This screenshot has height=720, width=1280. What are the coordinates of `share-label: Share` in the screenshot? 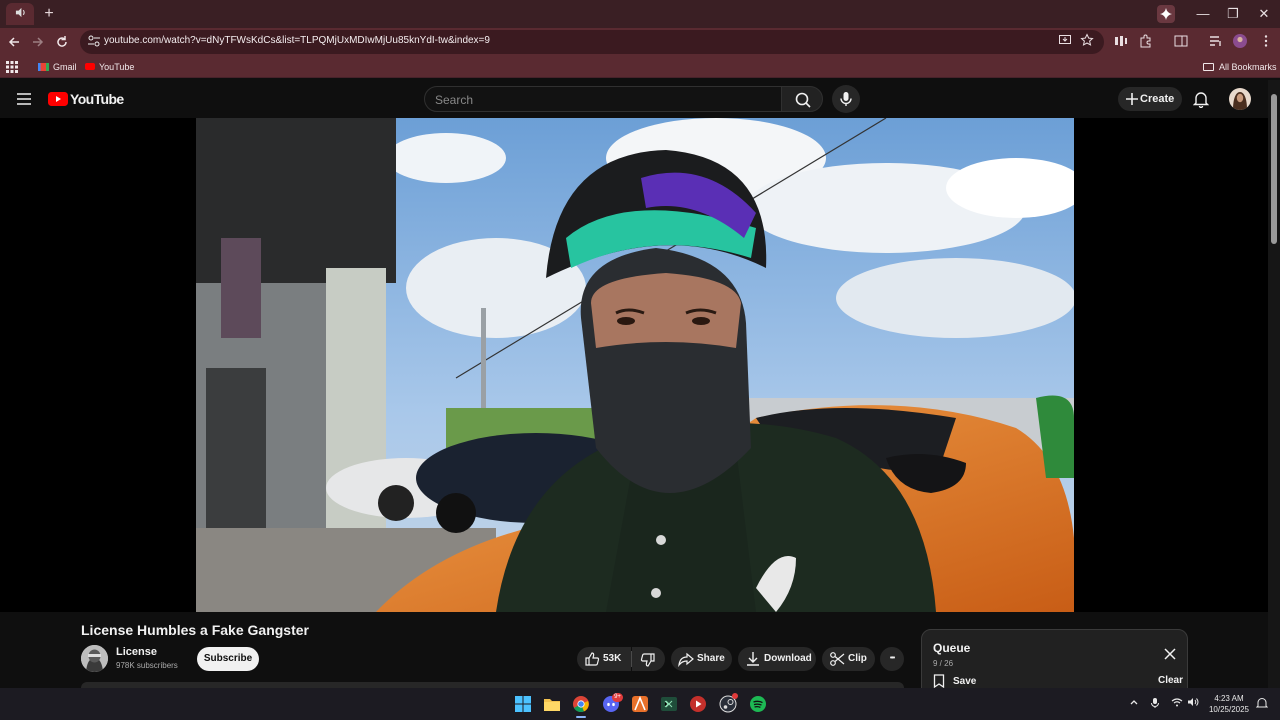 It's located at (711, 658).